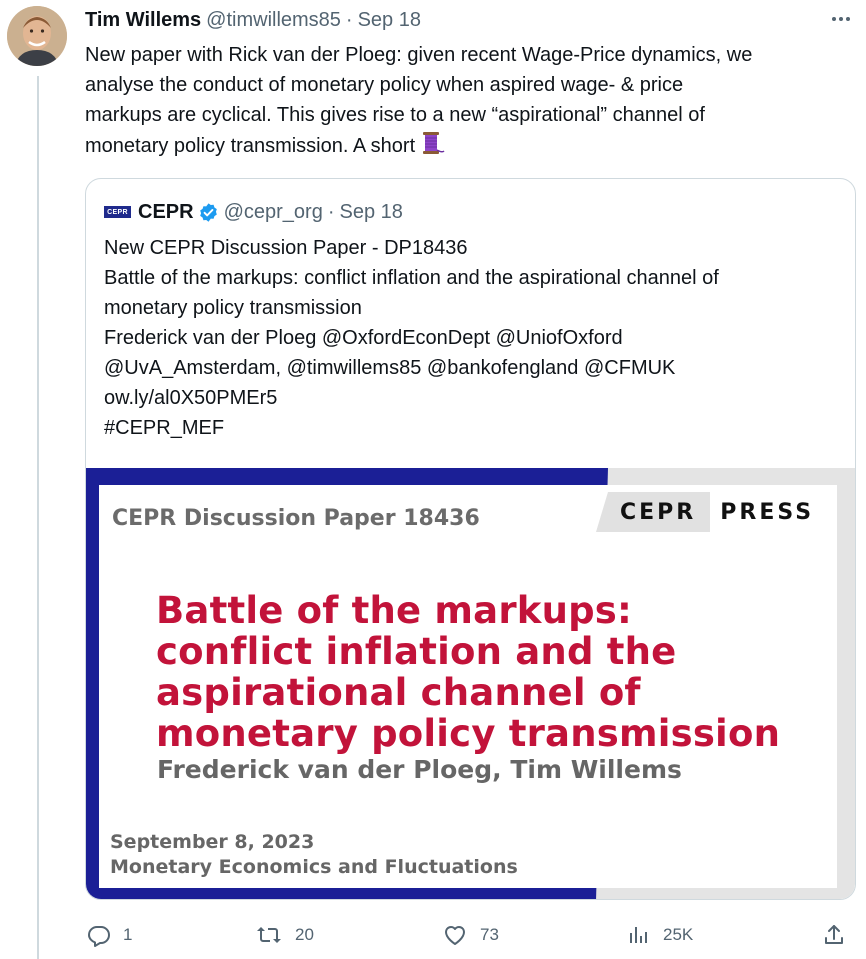 The width and height of the screenshot is (866, 959). Describe the element at coordinates (117, 212) in the screenshot. I see `cepr-logo: CEPR` at that location.